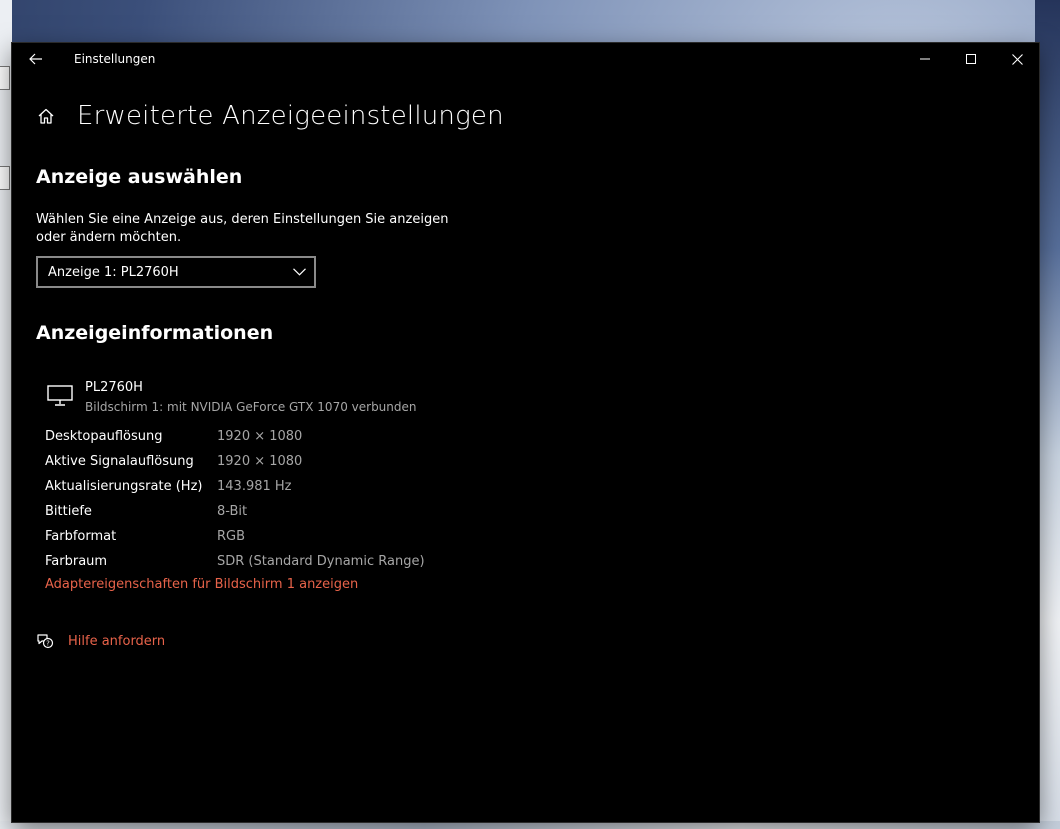 This screenshot has height=829, width=1060. Describe the element at coordinates (104, 436) in the screenshot. I see `info-label: Desktopauflösung` at that location.